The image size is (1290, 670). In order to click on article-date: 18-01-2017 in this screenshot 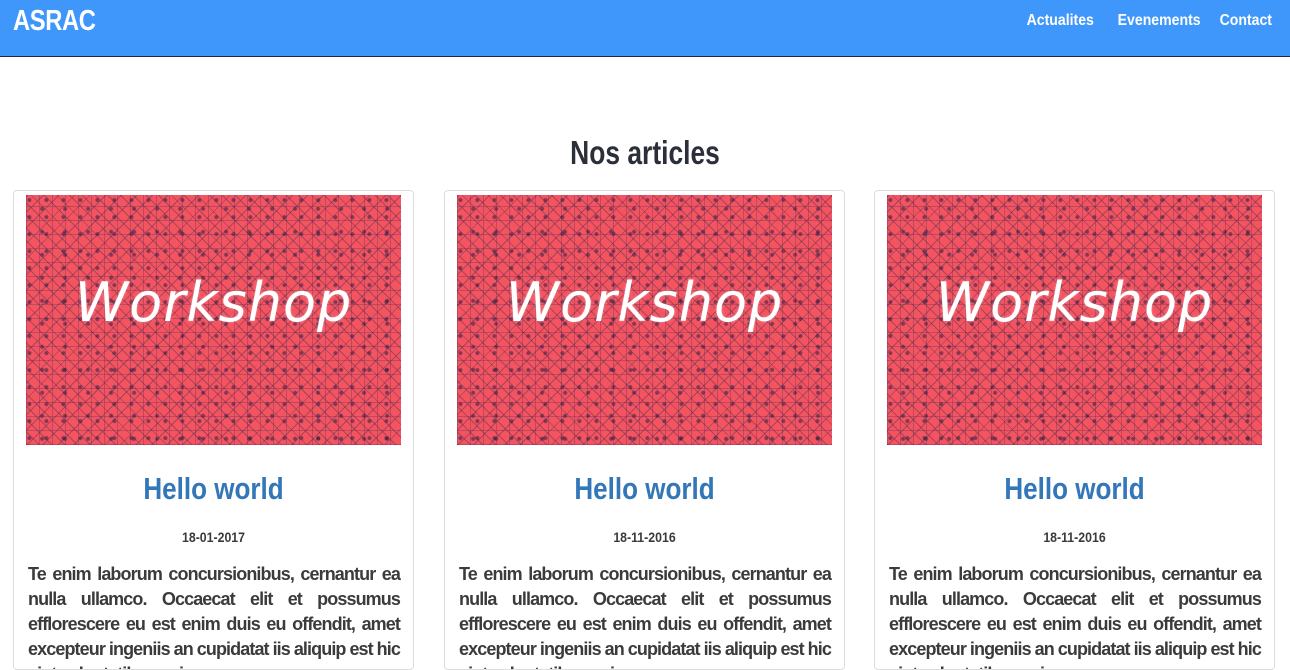, I will do `click(213, 537)`.